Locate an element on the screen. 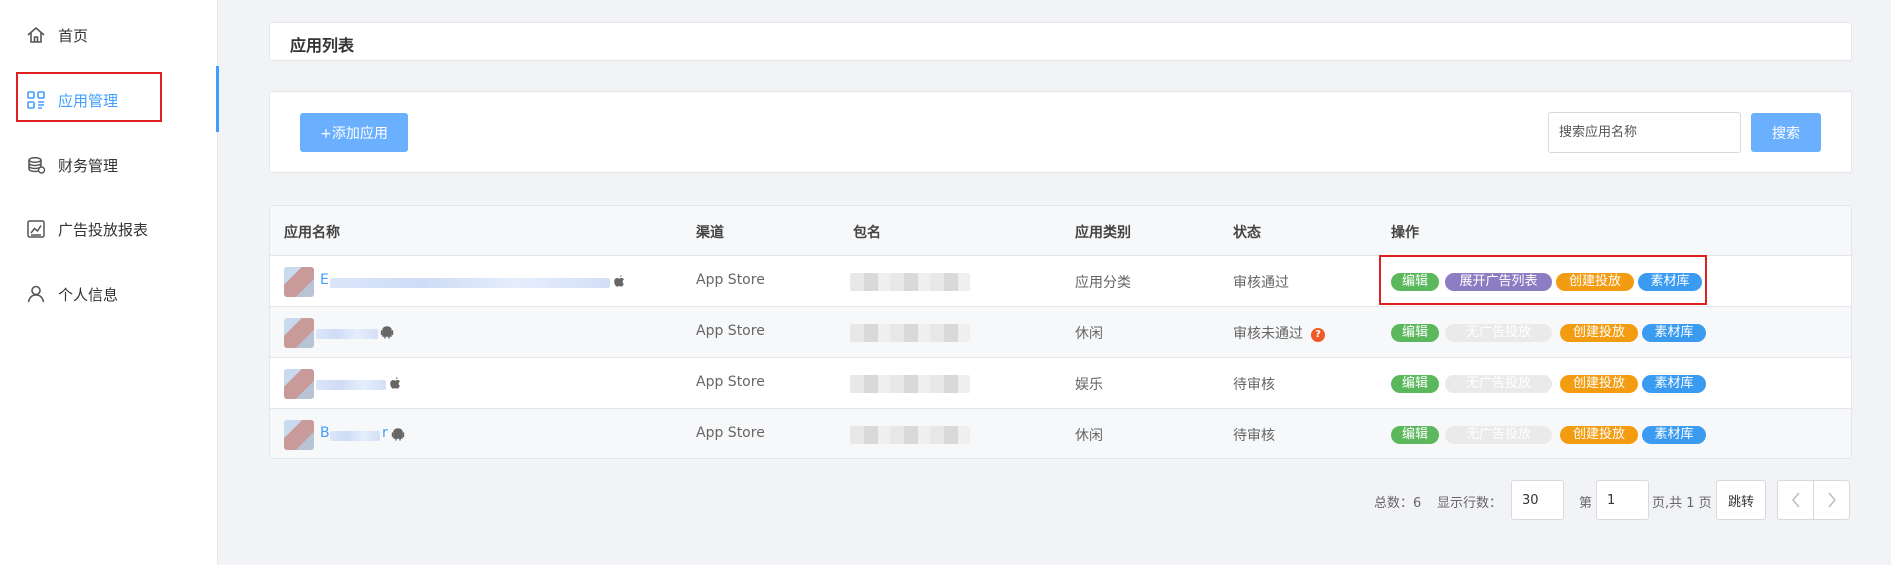  table-row: App Store 休闲 审核未通过? 编辑 无广告投放 创建投放 素材库 is located at coordinates (1060, 332).